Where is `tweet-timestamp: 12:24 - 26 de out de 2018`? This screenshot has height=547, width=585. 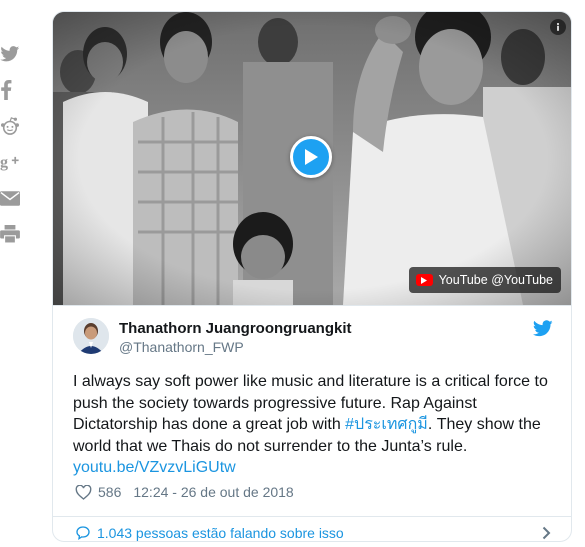 tweet-timestamp: 12:24 - 26 de out de 2018 is located at coordinates (213, 492).